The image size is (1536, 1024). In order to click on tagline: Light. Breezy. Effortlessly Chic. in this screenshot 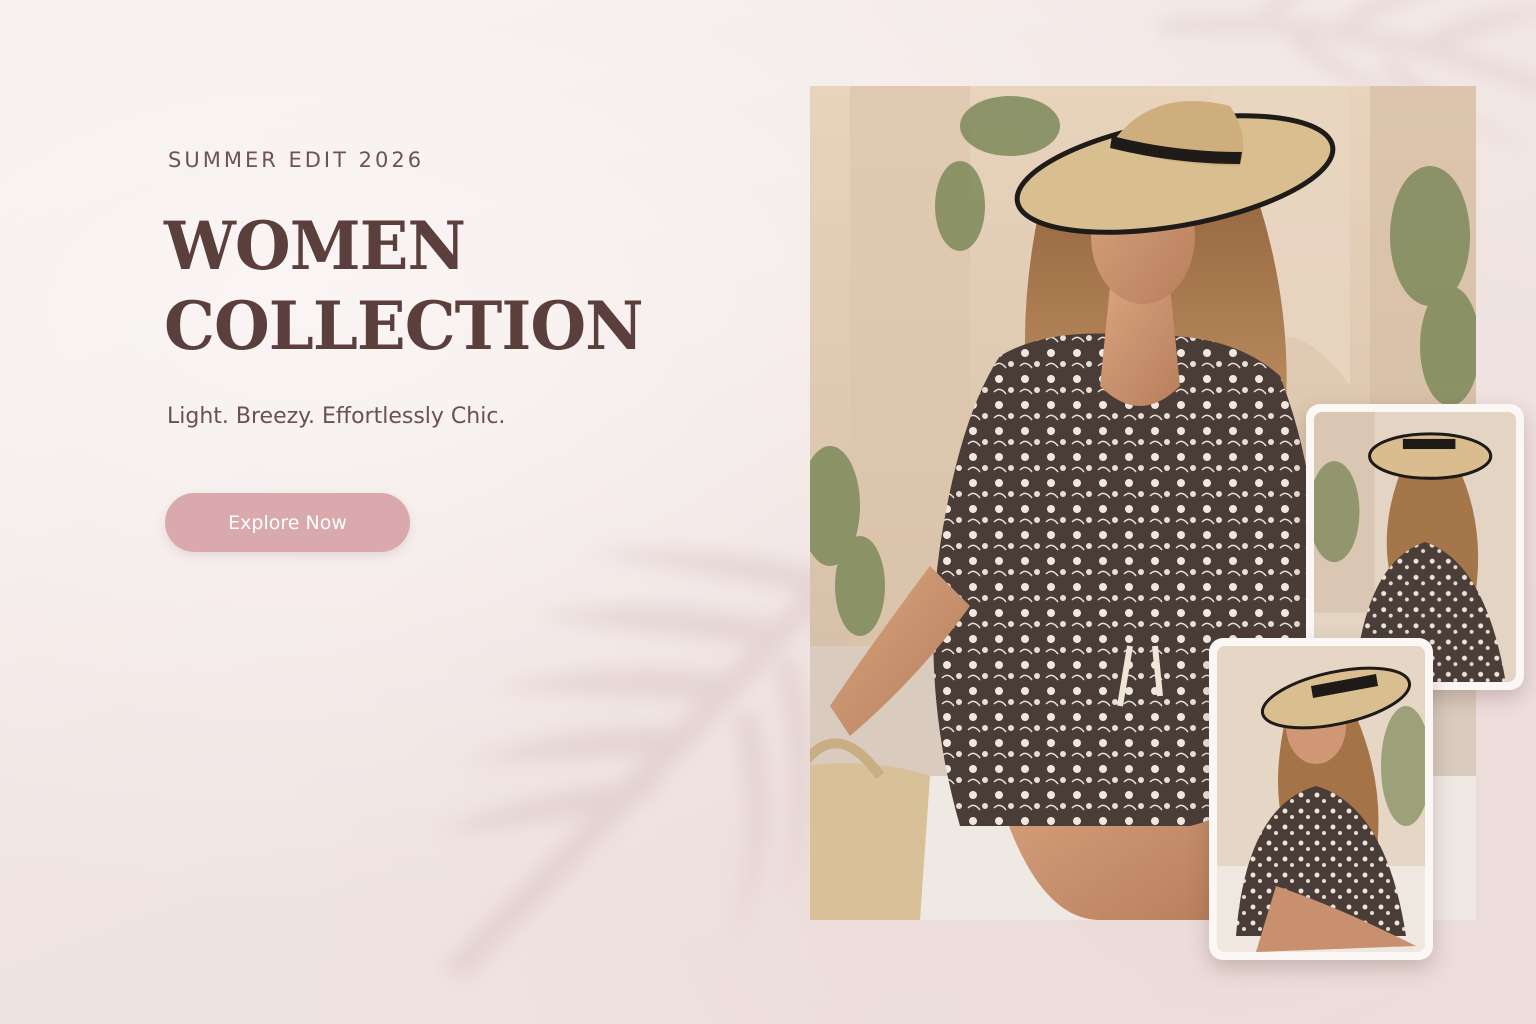, I will do `click(336, 416)`.